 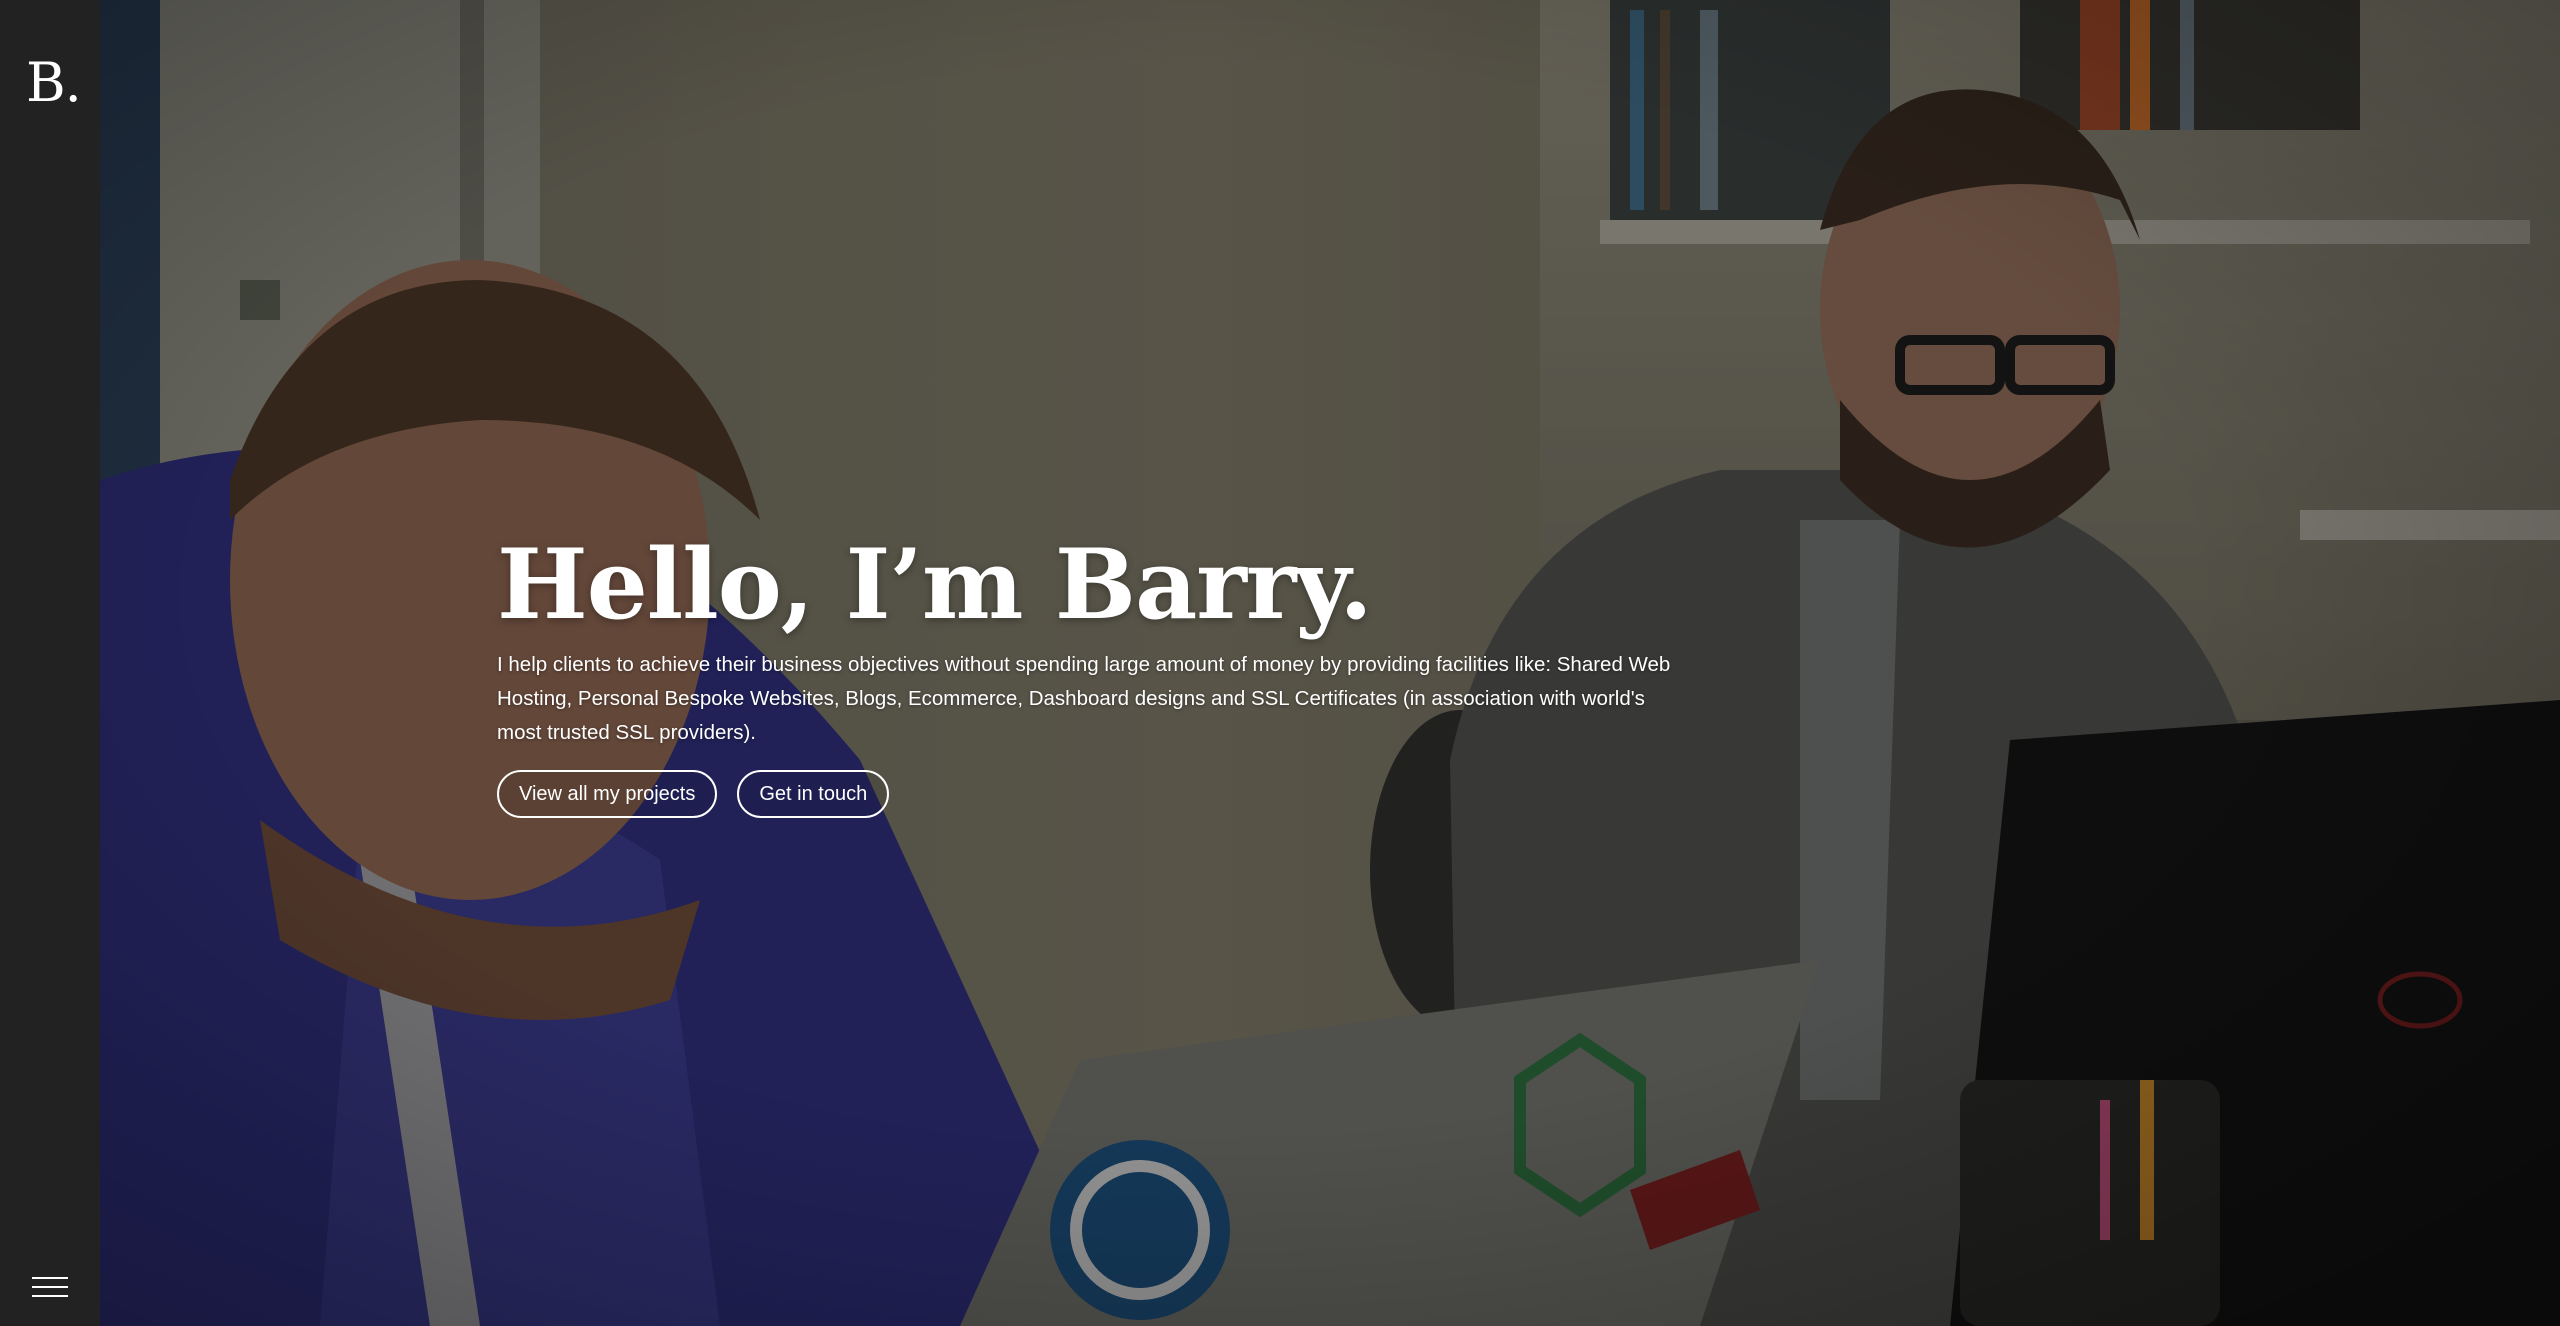 What do you see at coordinates (813, 794) in the screenshot?
I see `get-in-touch-button: Get in touch` at bounding box center [813, 794].